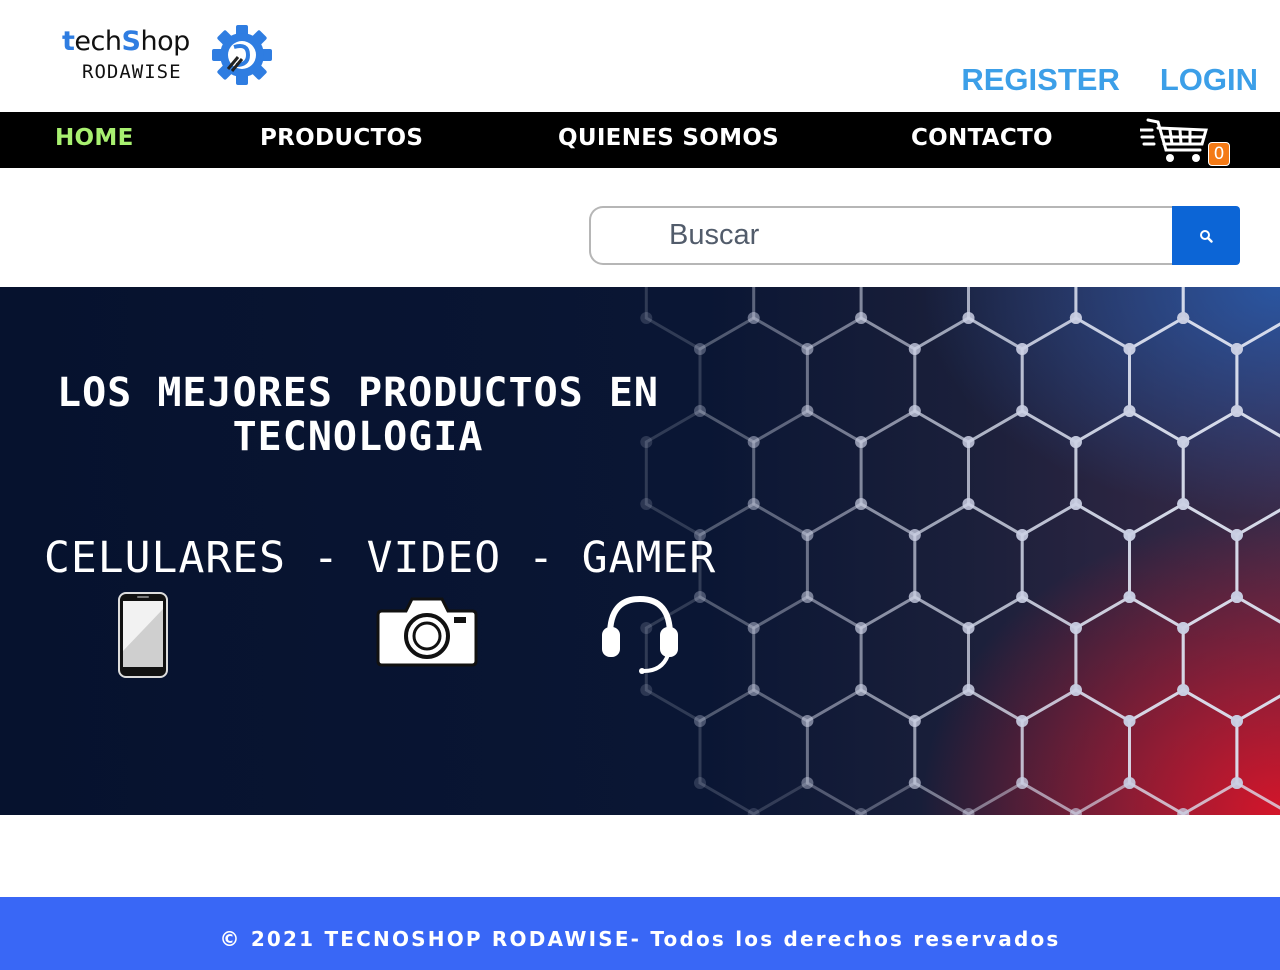 This screenshot has height=970, width=1280. I want to click on logo-text-hop: hop, so click(165, 41).